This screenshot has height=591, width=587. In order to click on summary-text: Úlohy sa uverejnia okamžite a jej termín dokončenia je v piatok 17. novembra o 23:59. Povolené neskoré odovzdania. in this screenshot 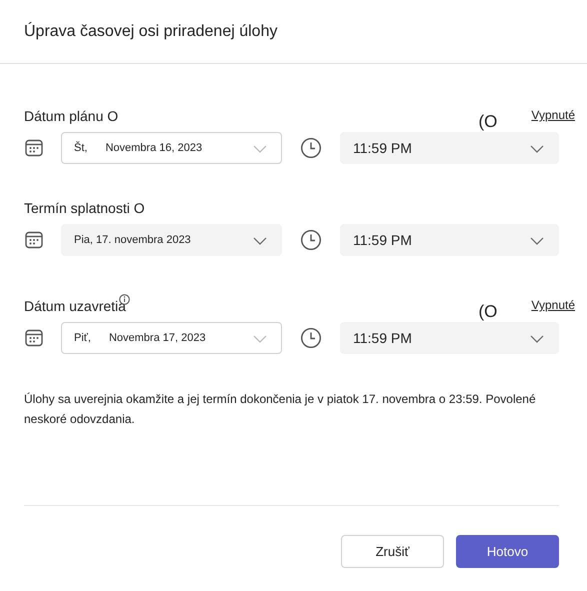, I will do `click(280, 409)`.